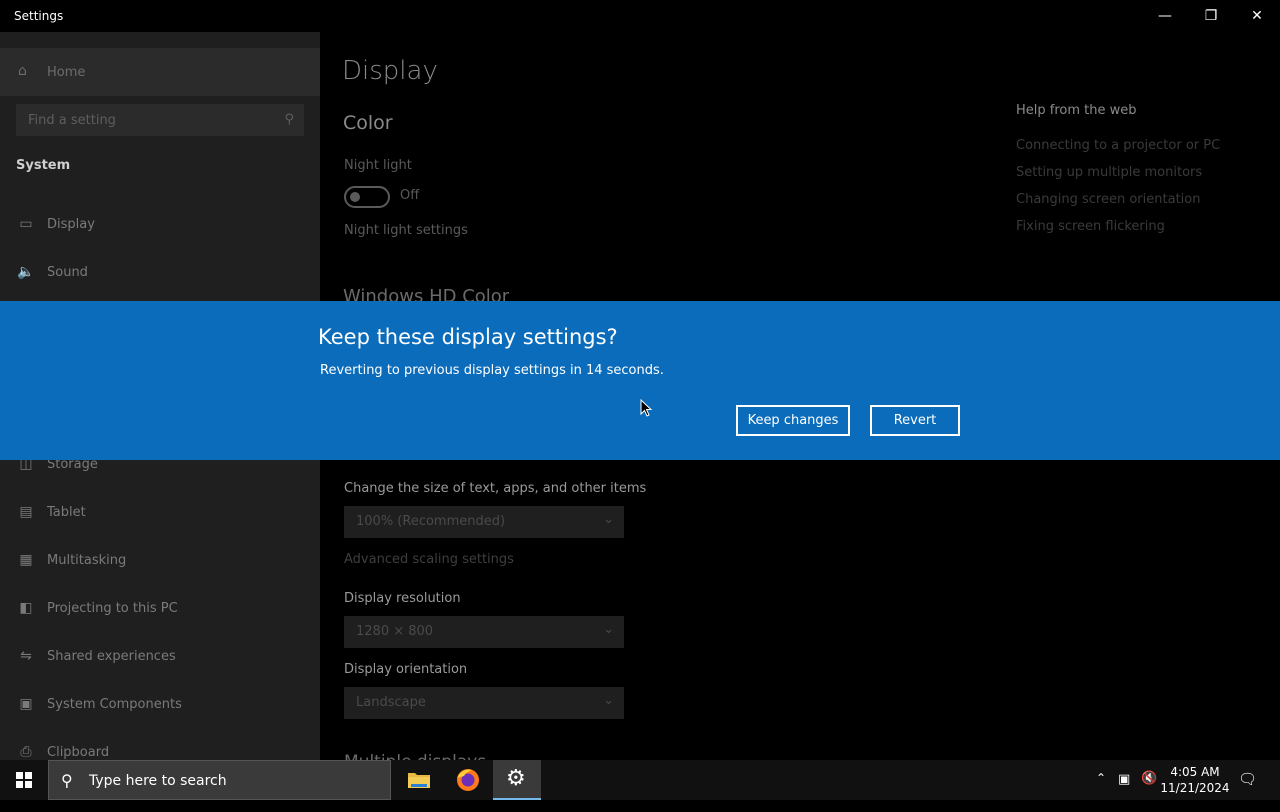  I want to click on chevron-up-icon: ⌃, so click(1101, 791).